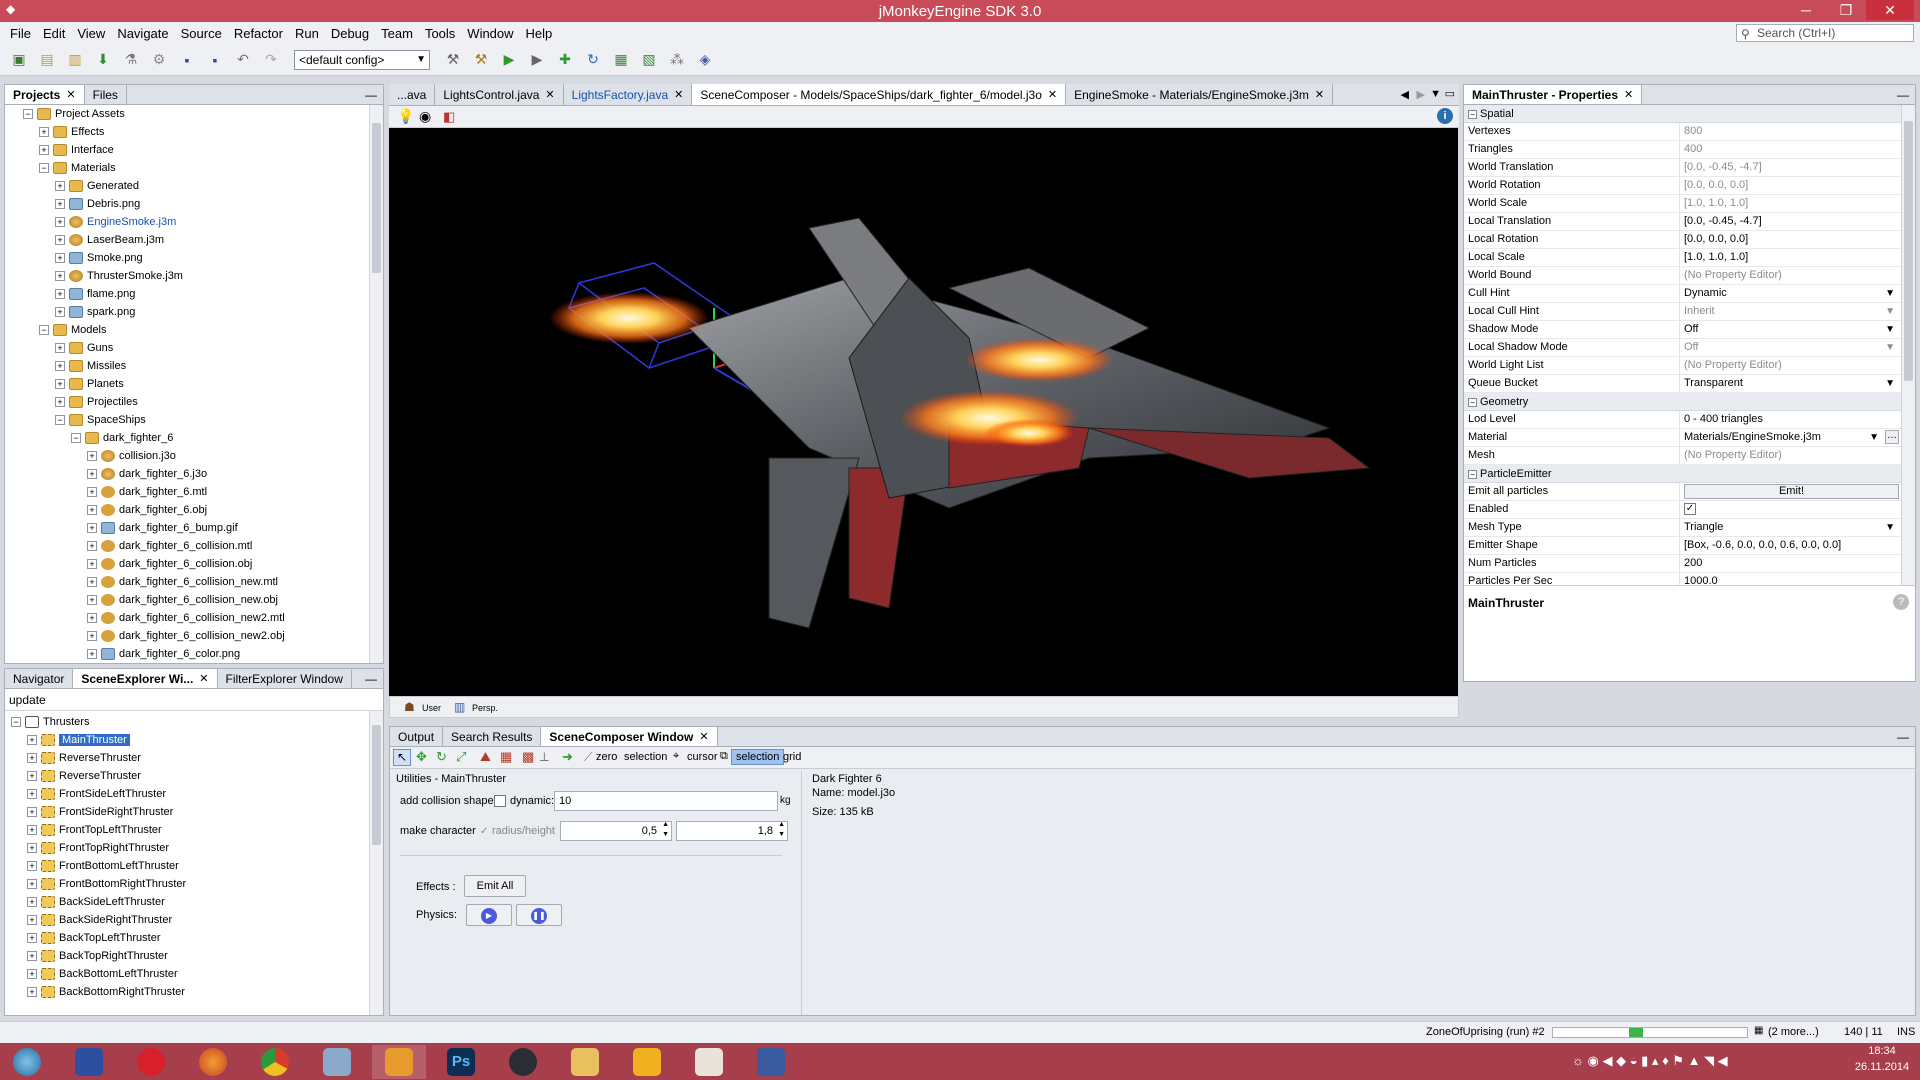  I want to click on tree-node: + ThrusterSmoke.j3m, so click(187, 276).